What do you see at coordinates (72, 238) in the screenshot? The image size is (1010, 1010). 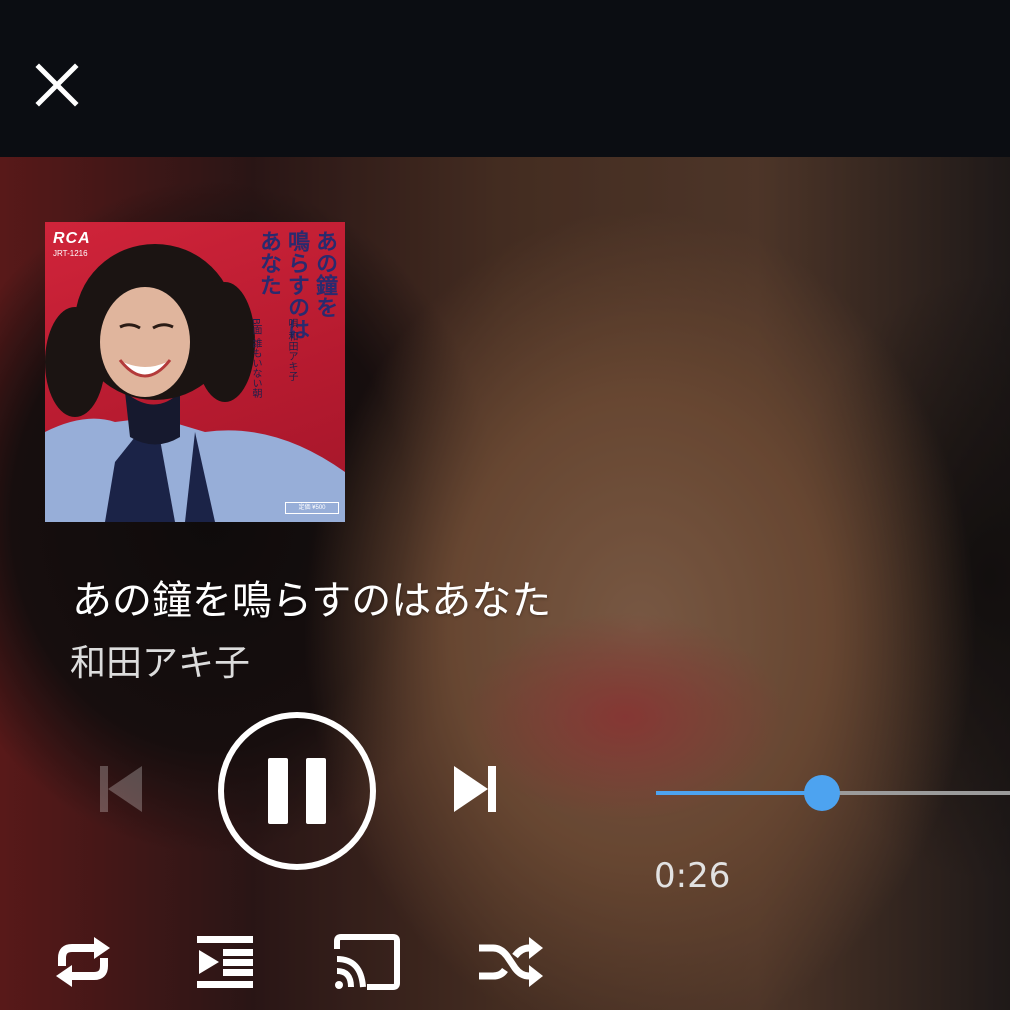 I see `album-label: RCA` at bounding box center [72, 238].